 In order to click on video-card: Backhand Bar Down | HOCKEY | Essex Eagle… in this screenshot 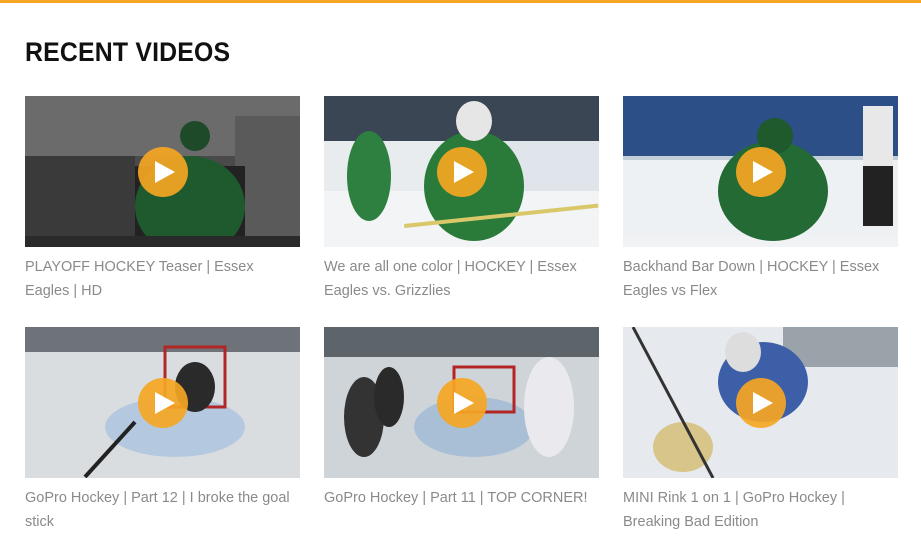, I will do `click(760, 211)`.